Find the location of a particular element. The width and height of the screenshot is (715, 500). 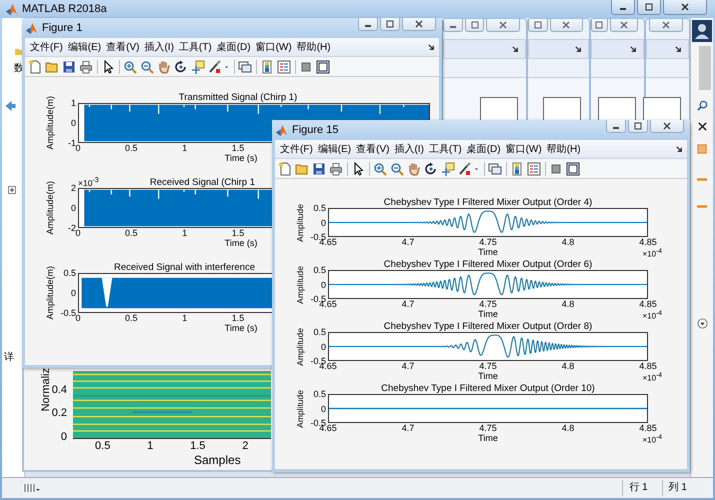

marker-icon is located at coordinates (702, 149).